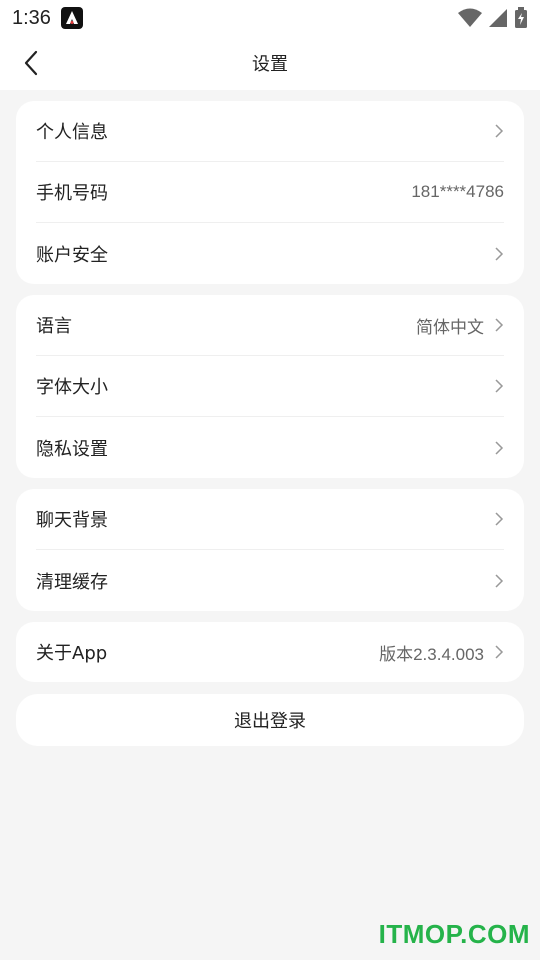  Describe the element at coordinates (431, 654) in the screenshot. I see `app-version-value: 版本2.3.4.003` at that location.